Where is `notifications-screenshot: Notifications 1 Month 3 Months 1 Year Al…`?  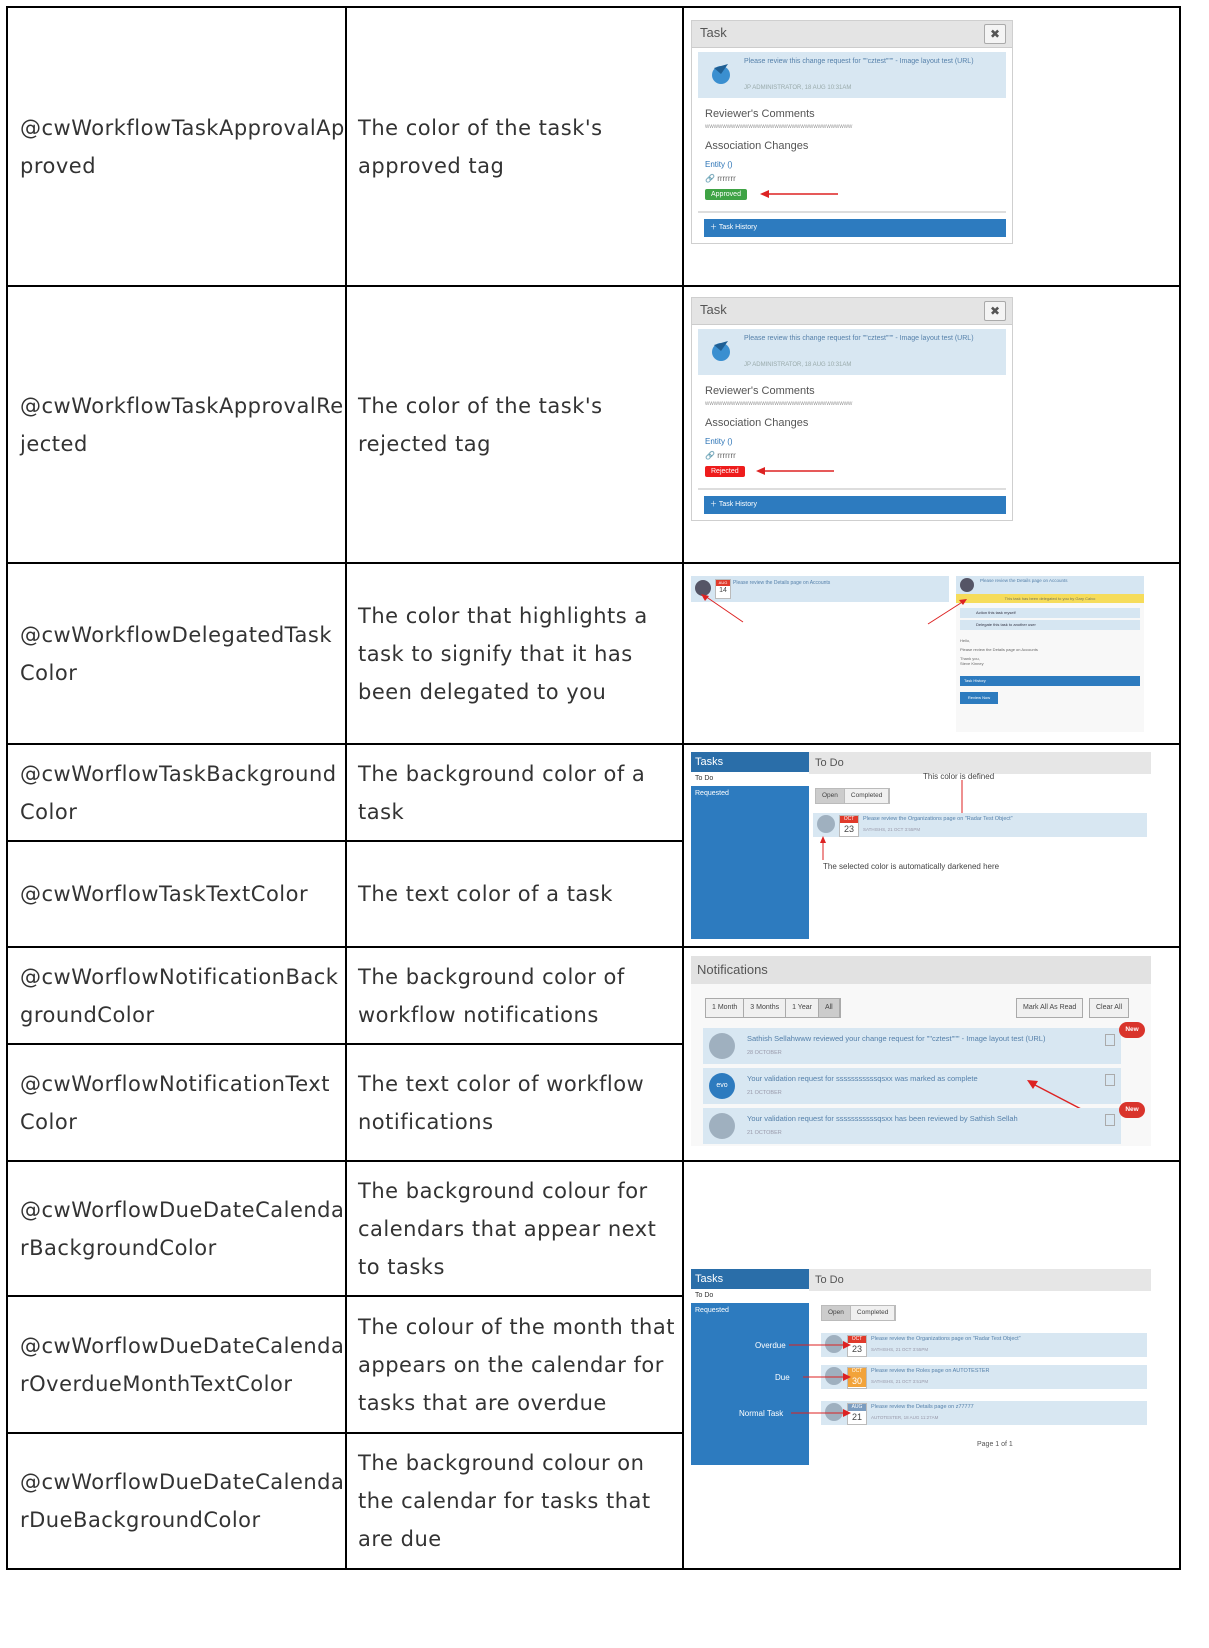
notifications-screenshot: Notifications 1 Month 3 Months 1 Year Al… is located at coordinates (921, 1051).